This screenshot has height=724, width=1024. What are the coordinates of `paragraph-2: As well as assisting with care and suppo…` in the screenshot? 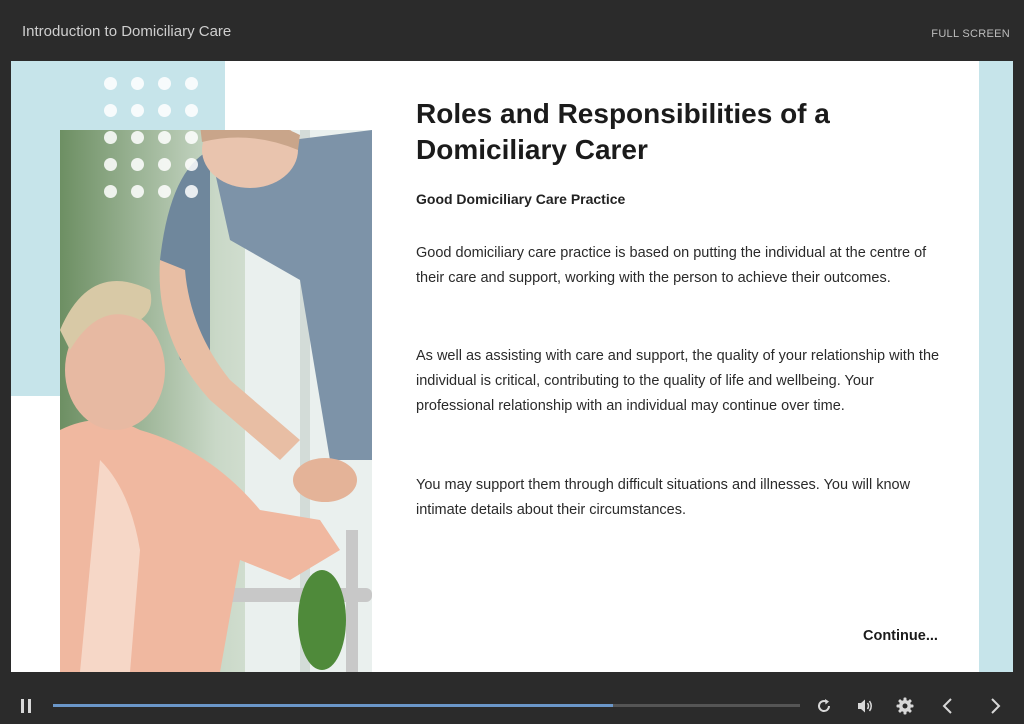 It's located at (678, 381).